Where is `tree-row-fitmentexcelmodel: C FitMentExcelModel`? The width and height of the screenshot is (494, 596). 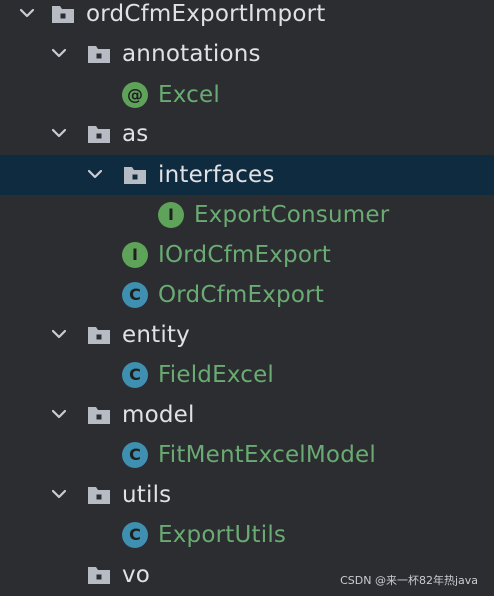 tree-row-fitmentexcelmodel: C FitMentExcelModel is located at coordinates (247, 455).